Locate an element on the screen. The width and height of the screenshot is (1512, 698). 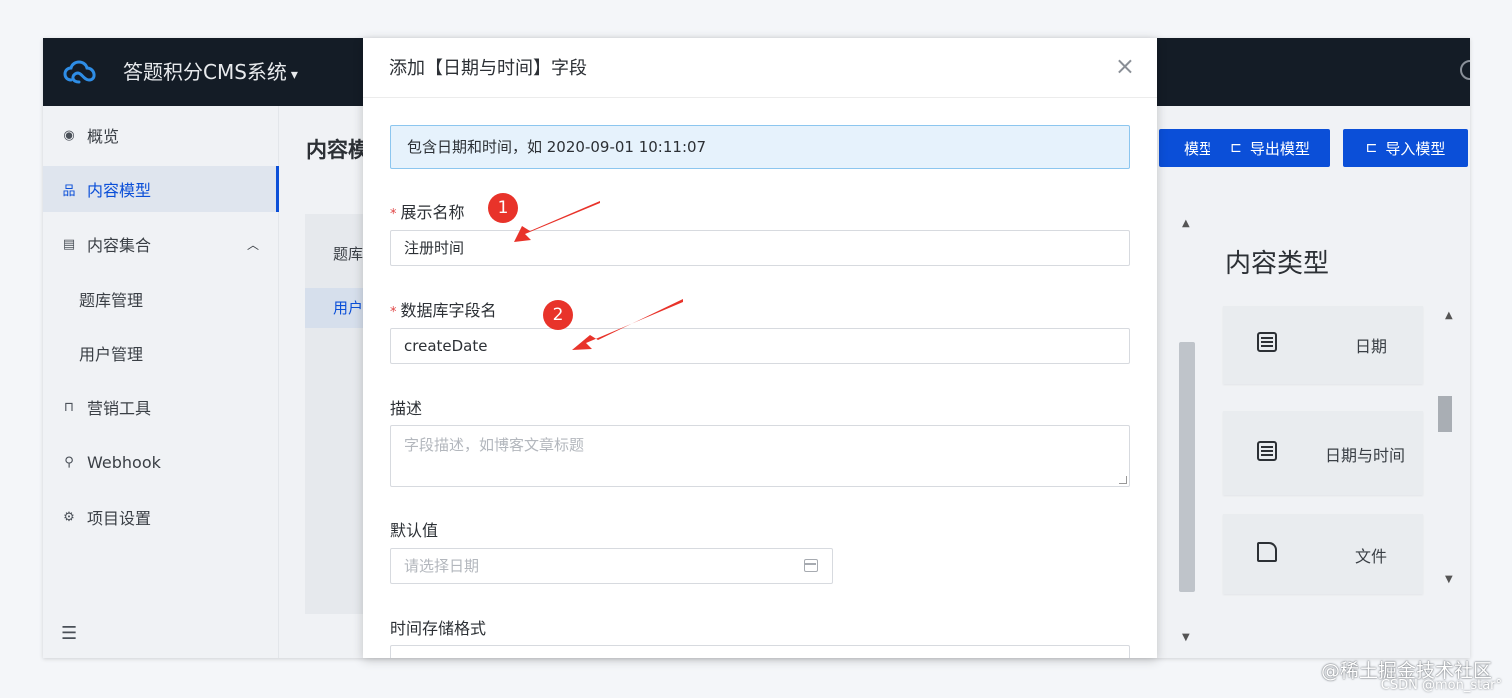
annotation-arrows is located at coordinates (598, 275).